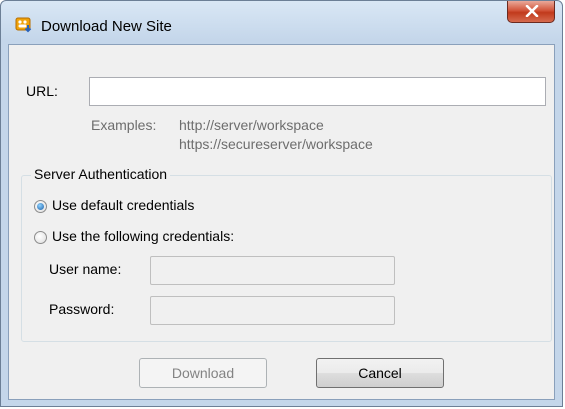 The image size is (565, 409). I want to click on username-field, so click(272, 270).